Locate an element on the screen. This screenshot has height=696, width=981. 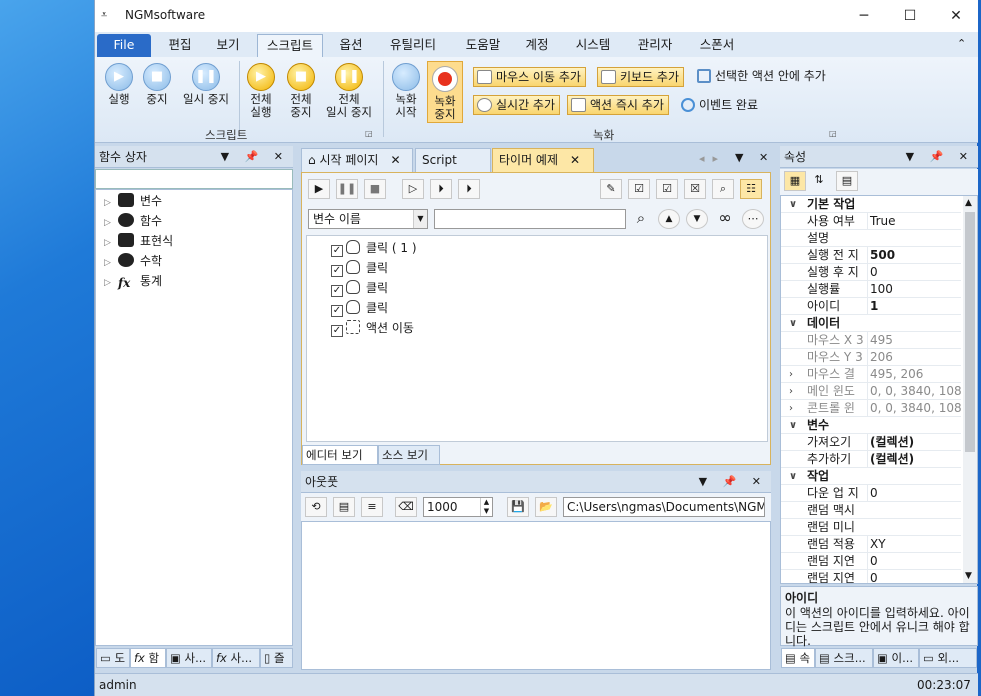
property-row: 설명 is located at coordinates (871, 238).